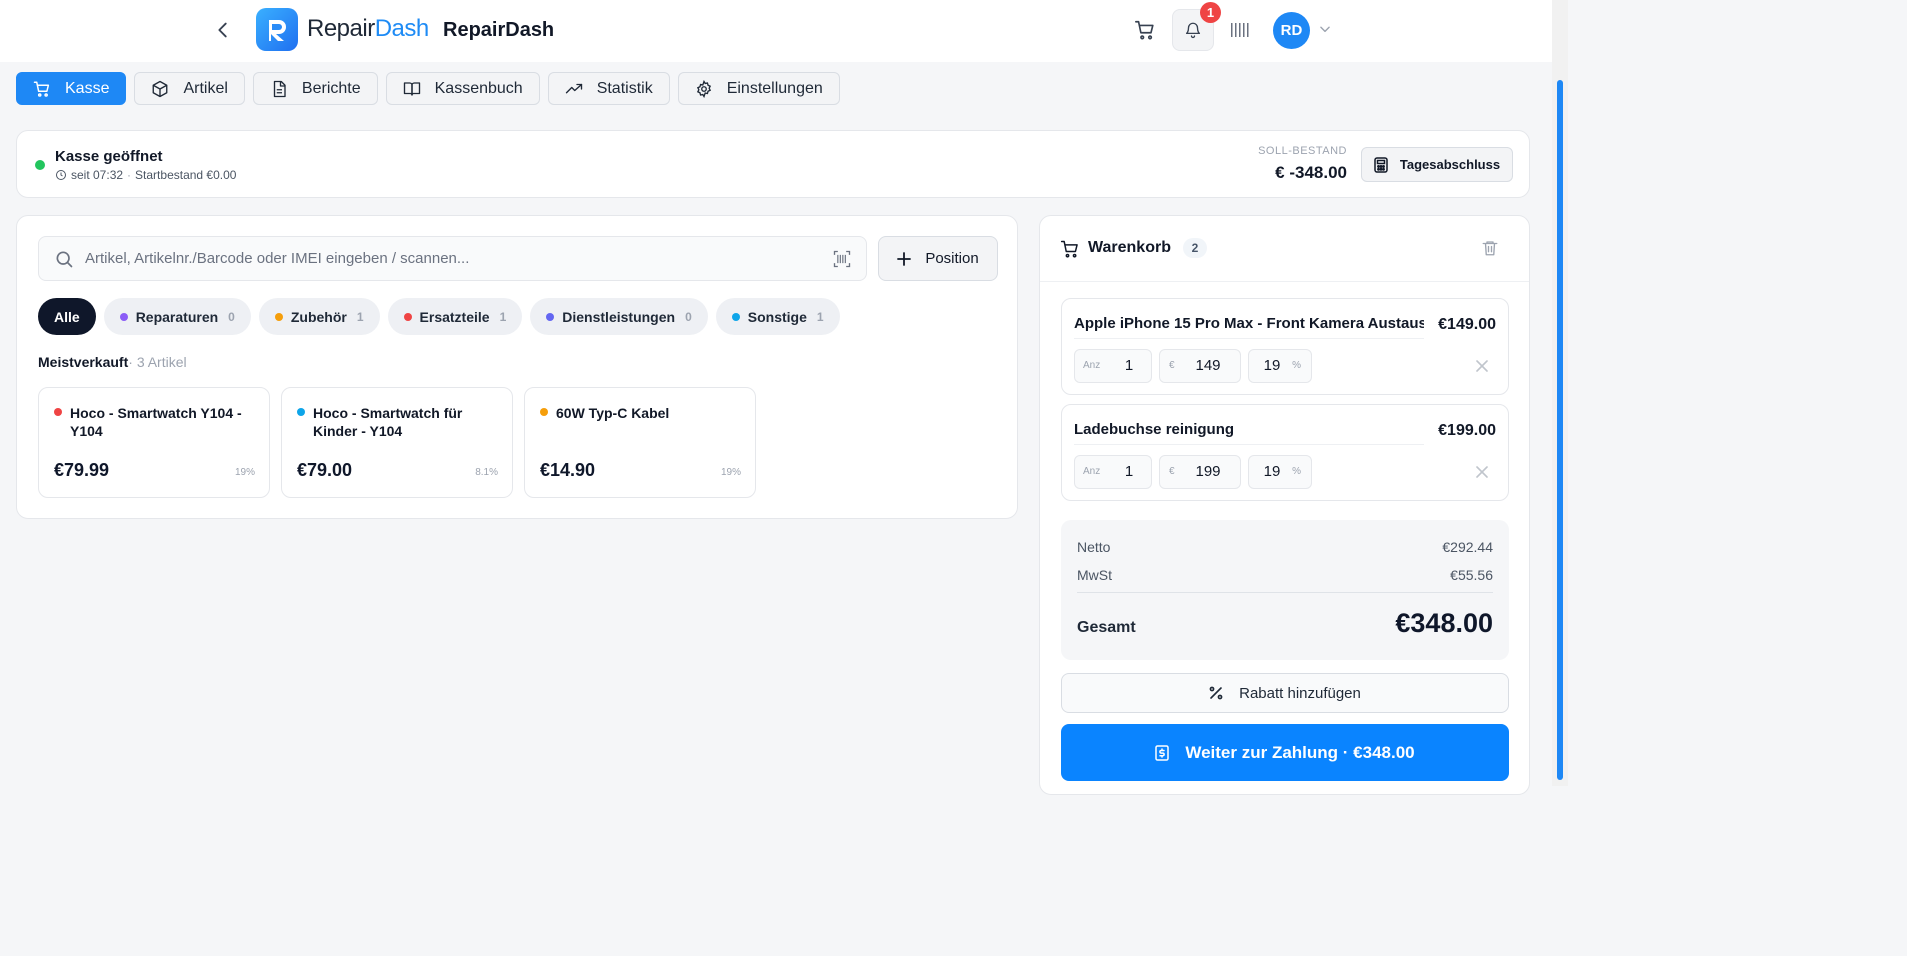 This screenshot has width=1907, height=956. Describe the element at coordinates (574, 89) in the screenshot. I see `trending-up-icon` at that location.